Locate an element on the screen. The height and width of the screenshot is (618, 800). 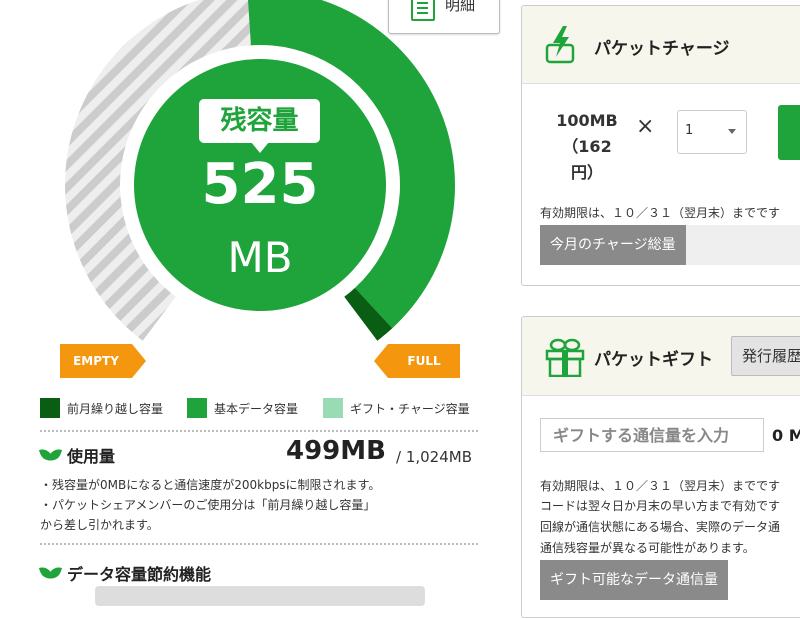
charge-price-amount: 100MB is located at coordinates (587, 120).